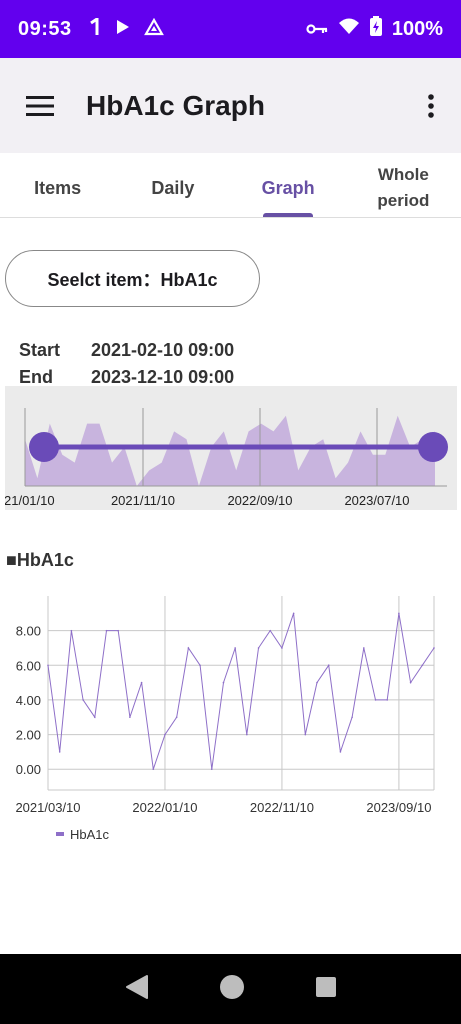  I want to click on back-button, so click(137, 989).